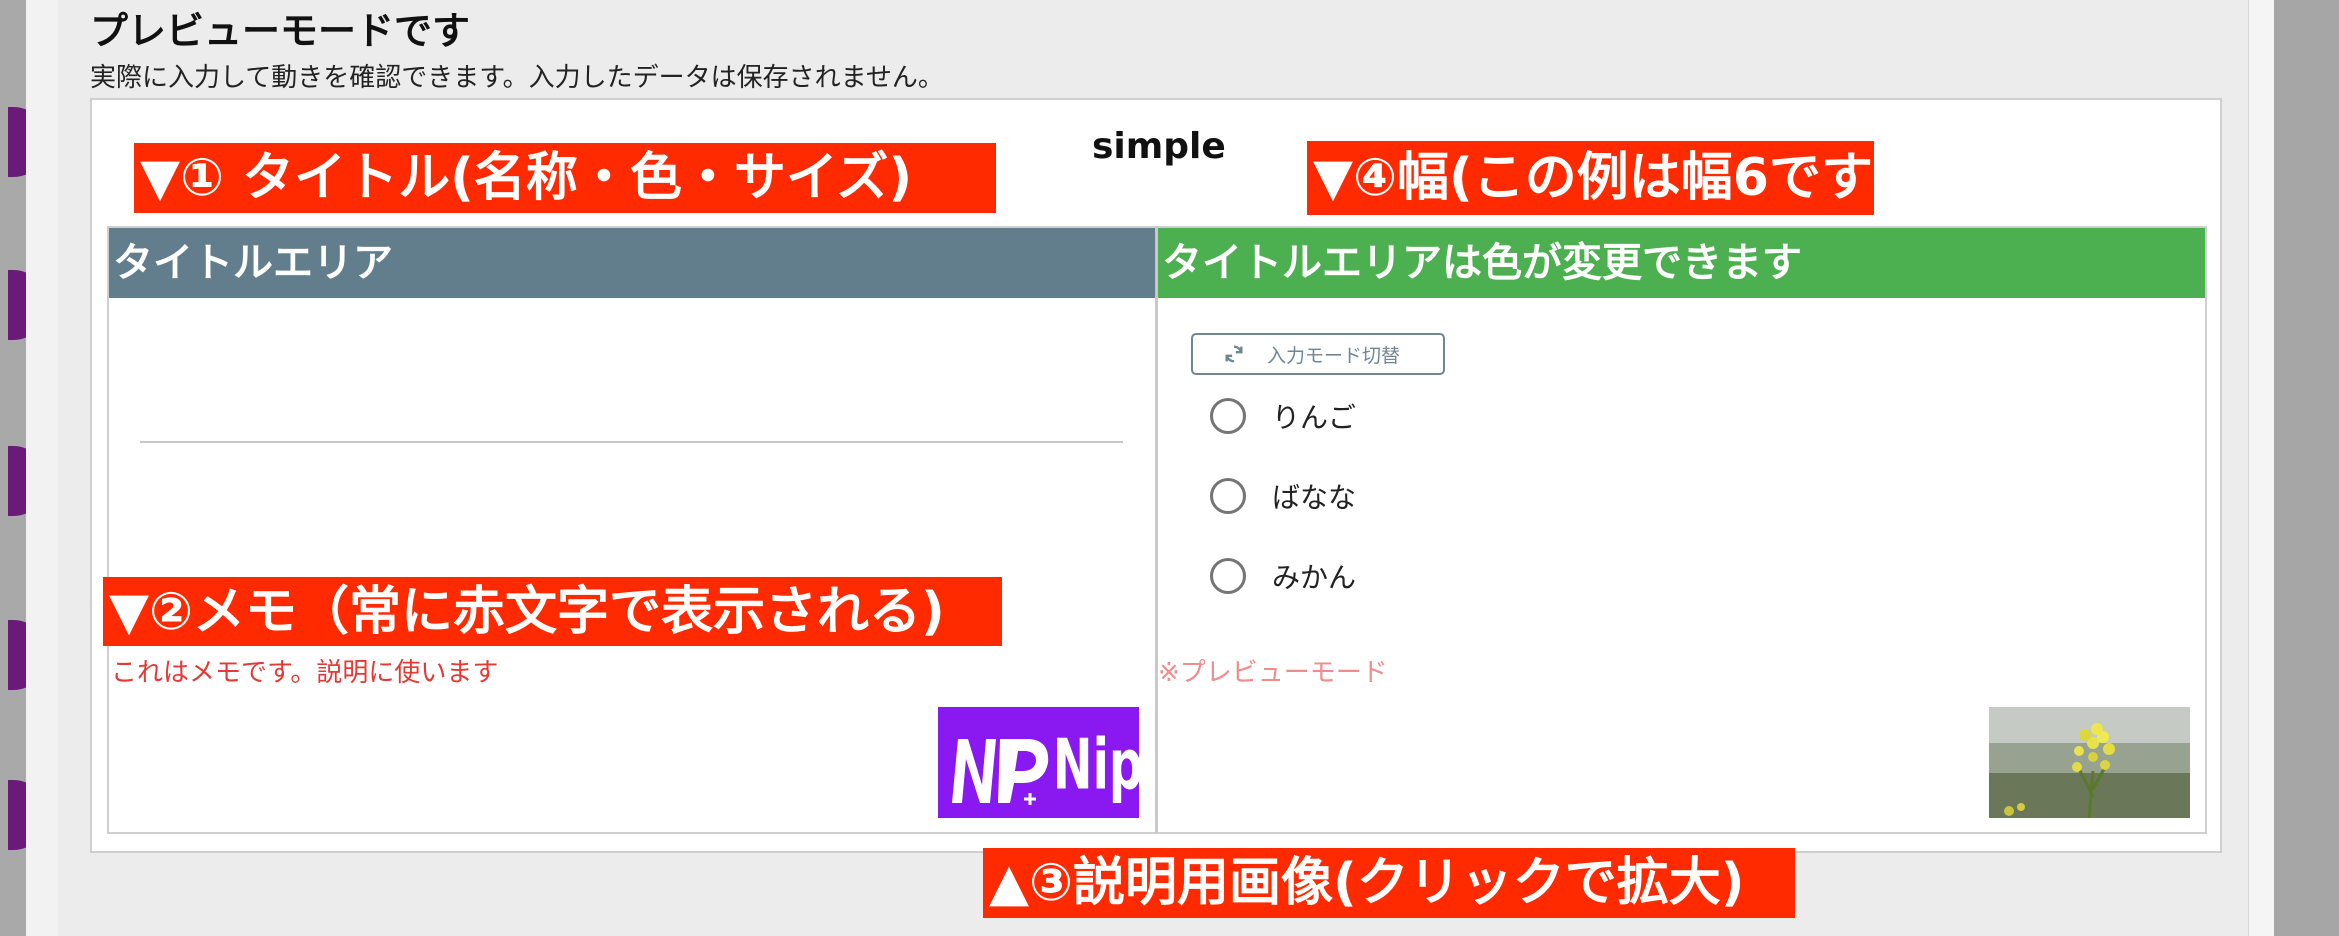 This screenshot has width=2339, height=936. I want to click on explanation-image-logo: Nipo, so click(1057, 762).